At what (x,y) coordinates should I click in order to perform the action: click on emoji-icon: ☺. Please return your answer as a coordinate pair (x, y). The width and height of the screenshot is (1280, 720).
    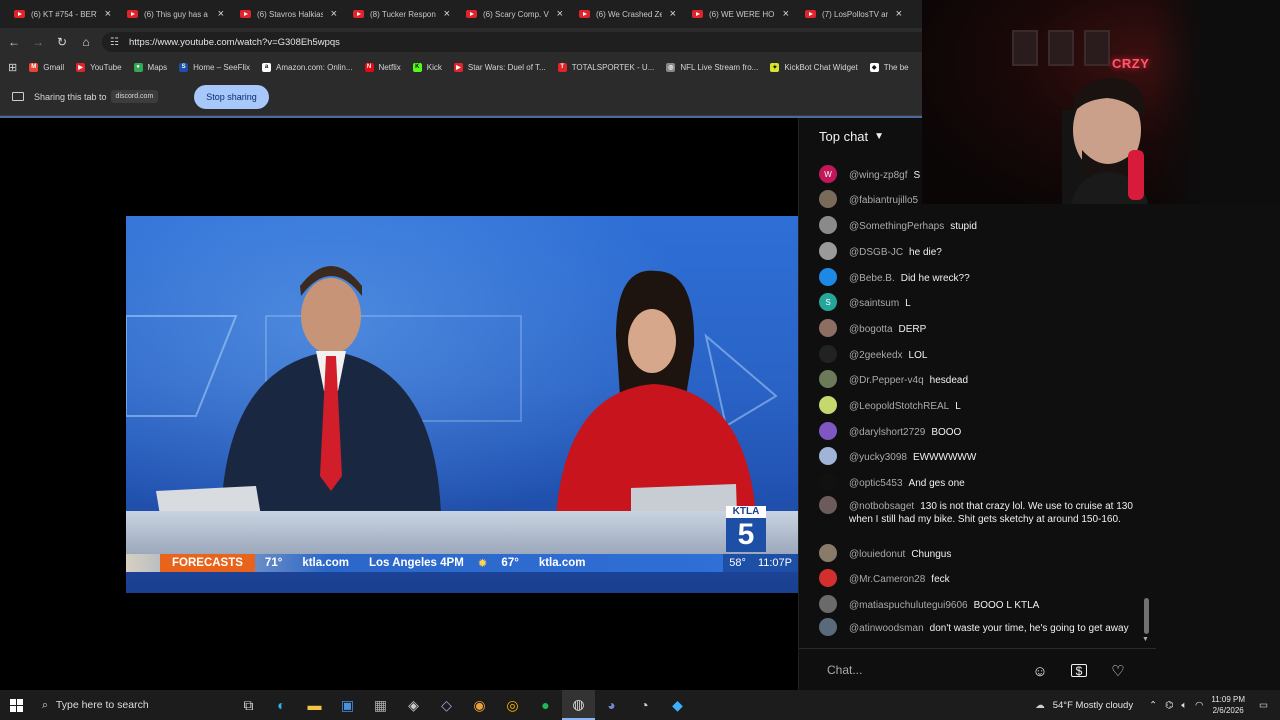
    Looking at the image, I should click on (1040, 671).